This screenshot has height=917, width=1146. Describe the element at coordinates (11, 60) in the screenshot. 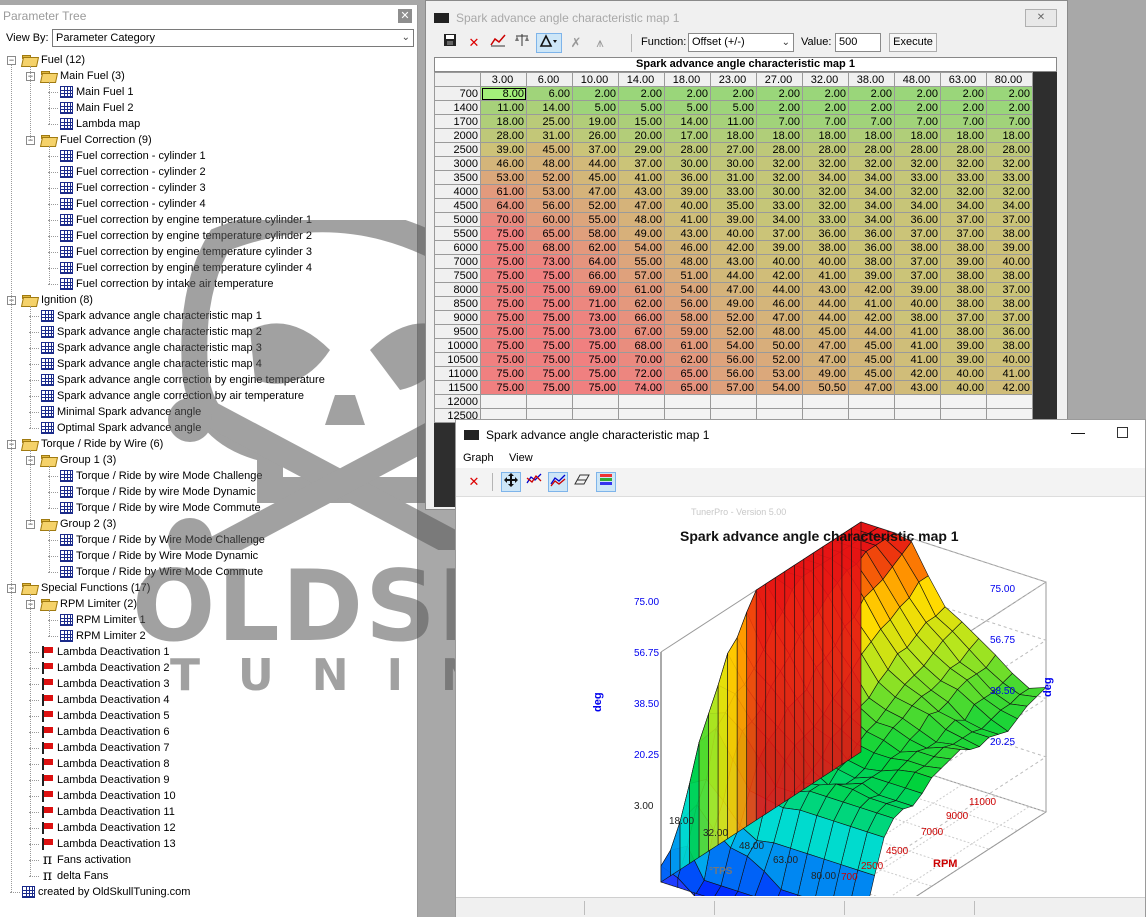

I see `collapse-icon: −` at that location.